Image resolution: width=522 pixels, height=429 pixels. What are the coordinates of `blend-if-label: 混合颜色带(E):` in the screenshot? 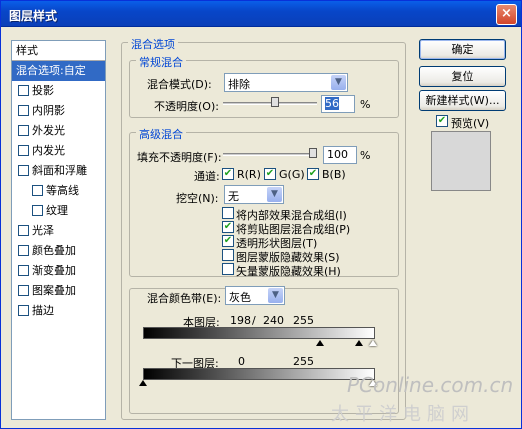 It's located at (184, 298).